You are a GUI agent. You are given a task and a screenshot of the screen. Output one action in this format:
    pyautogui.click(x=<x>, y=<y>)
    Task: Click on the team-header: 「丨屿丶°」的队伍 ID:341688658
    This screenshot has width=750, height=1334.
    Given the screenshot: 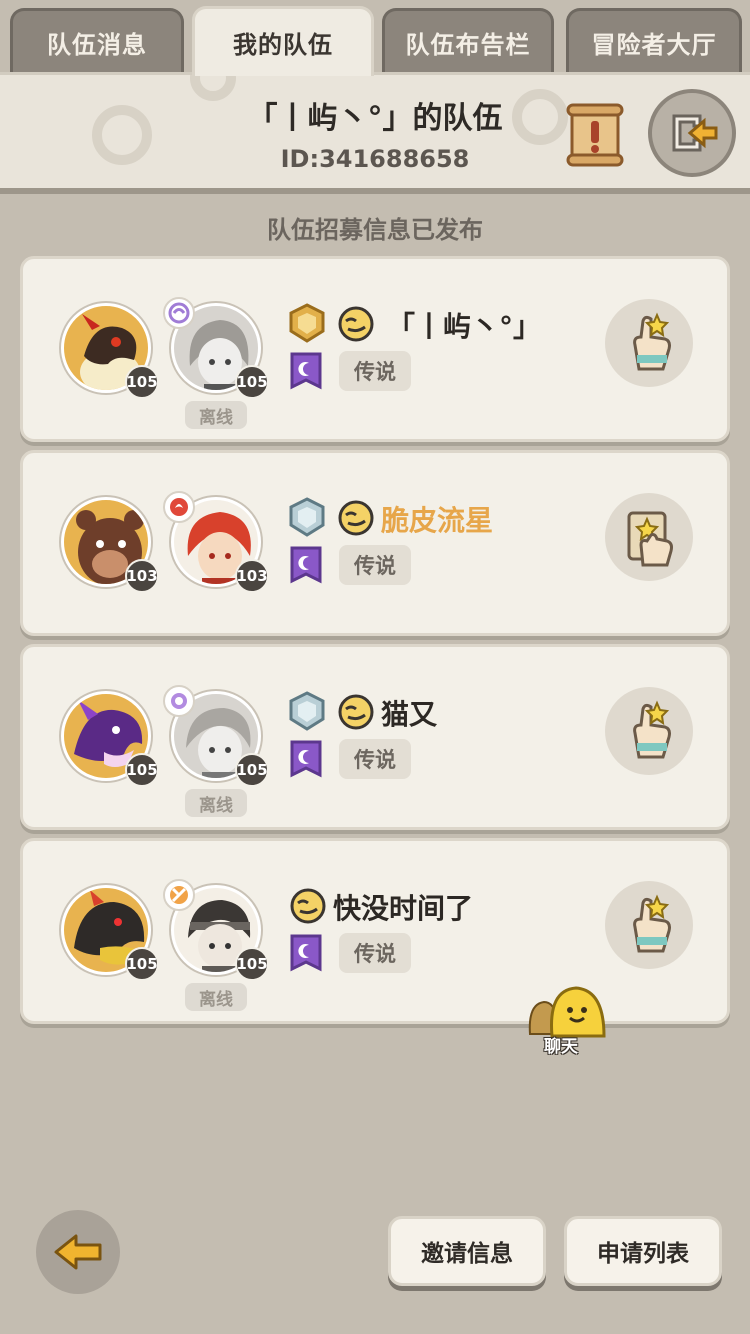 What is the action you would take?
    pyautogui.click(x=375, y=133)
    